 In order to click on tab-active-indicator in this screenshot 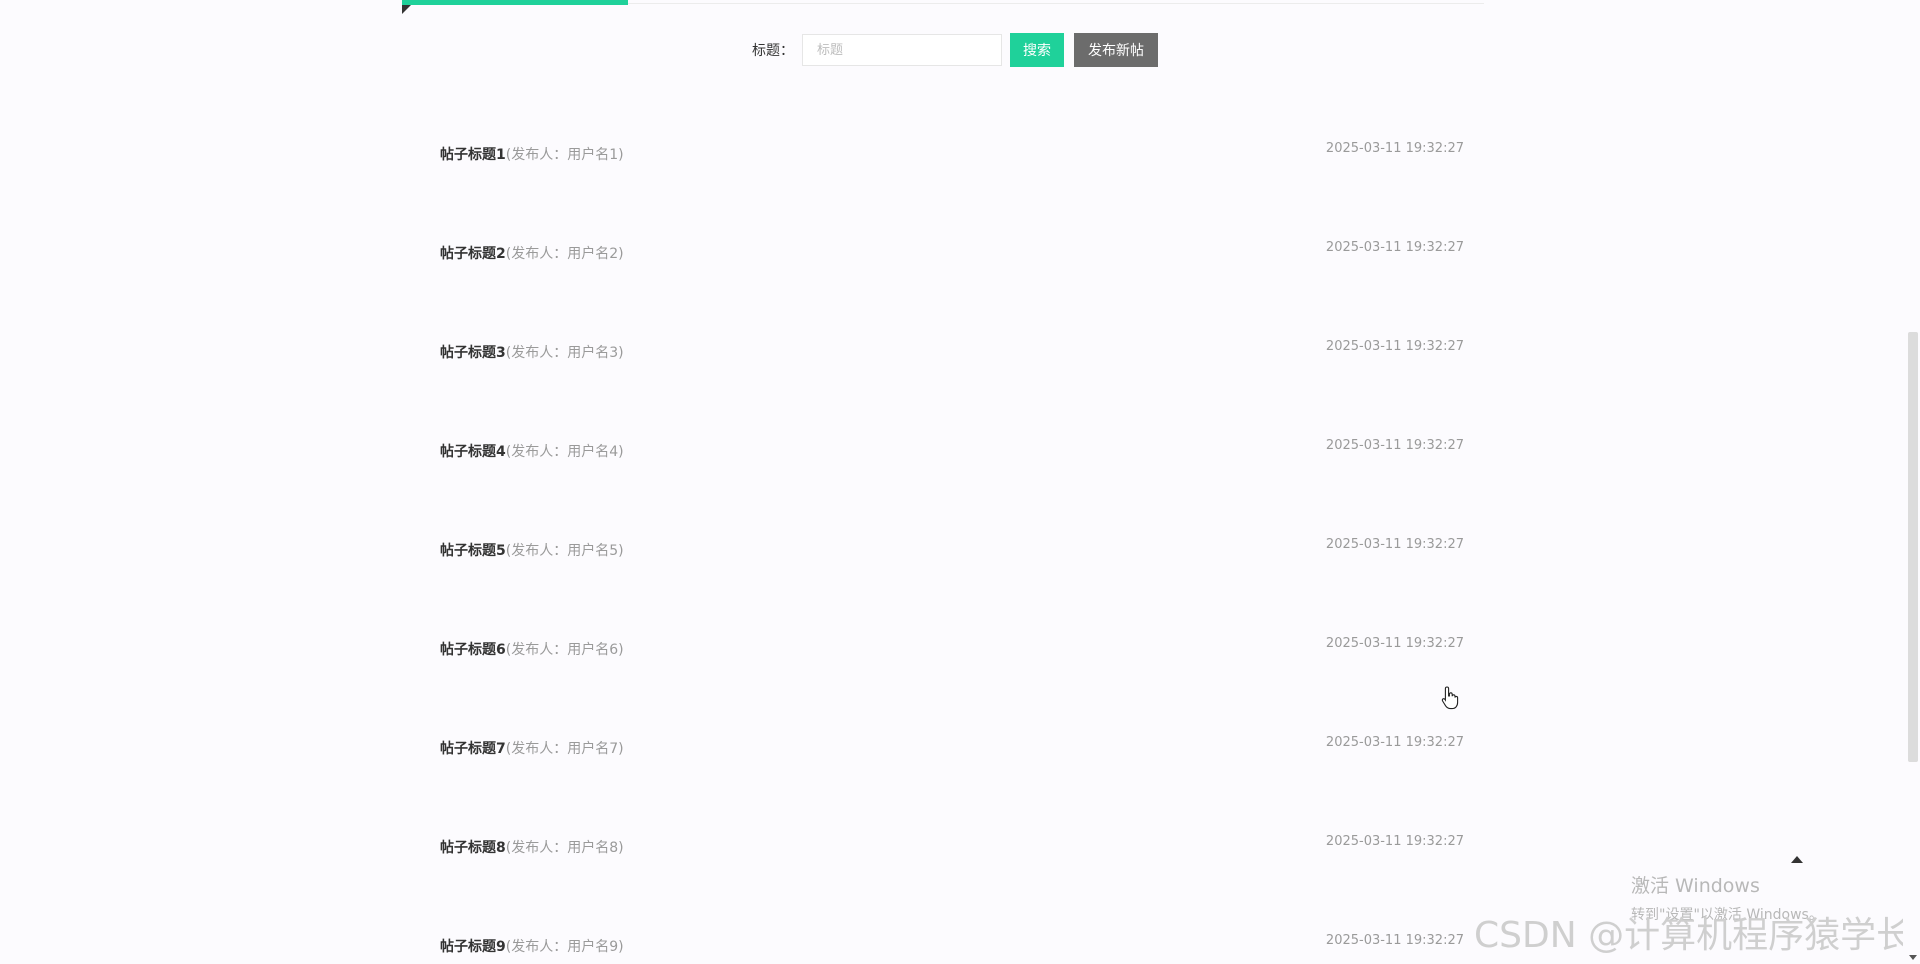, I will do `click(515, 2)`.